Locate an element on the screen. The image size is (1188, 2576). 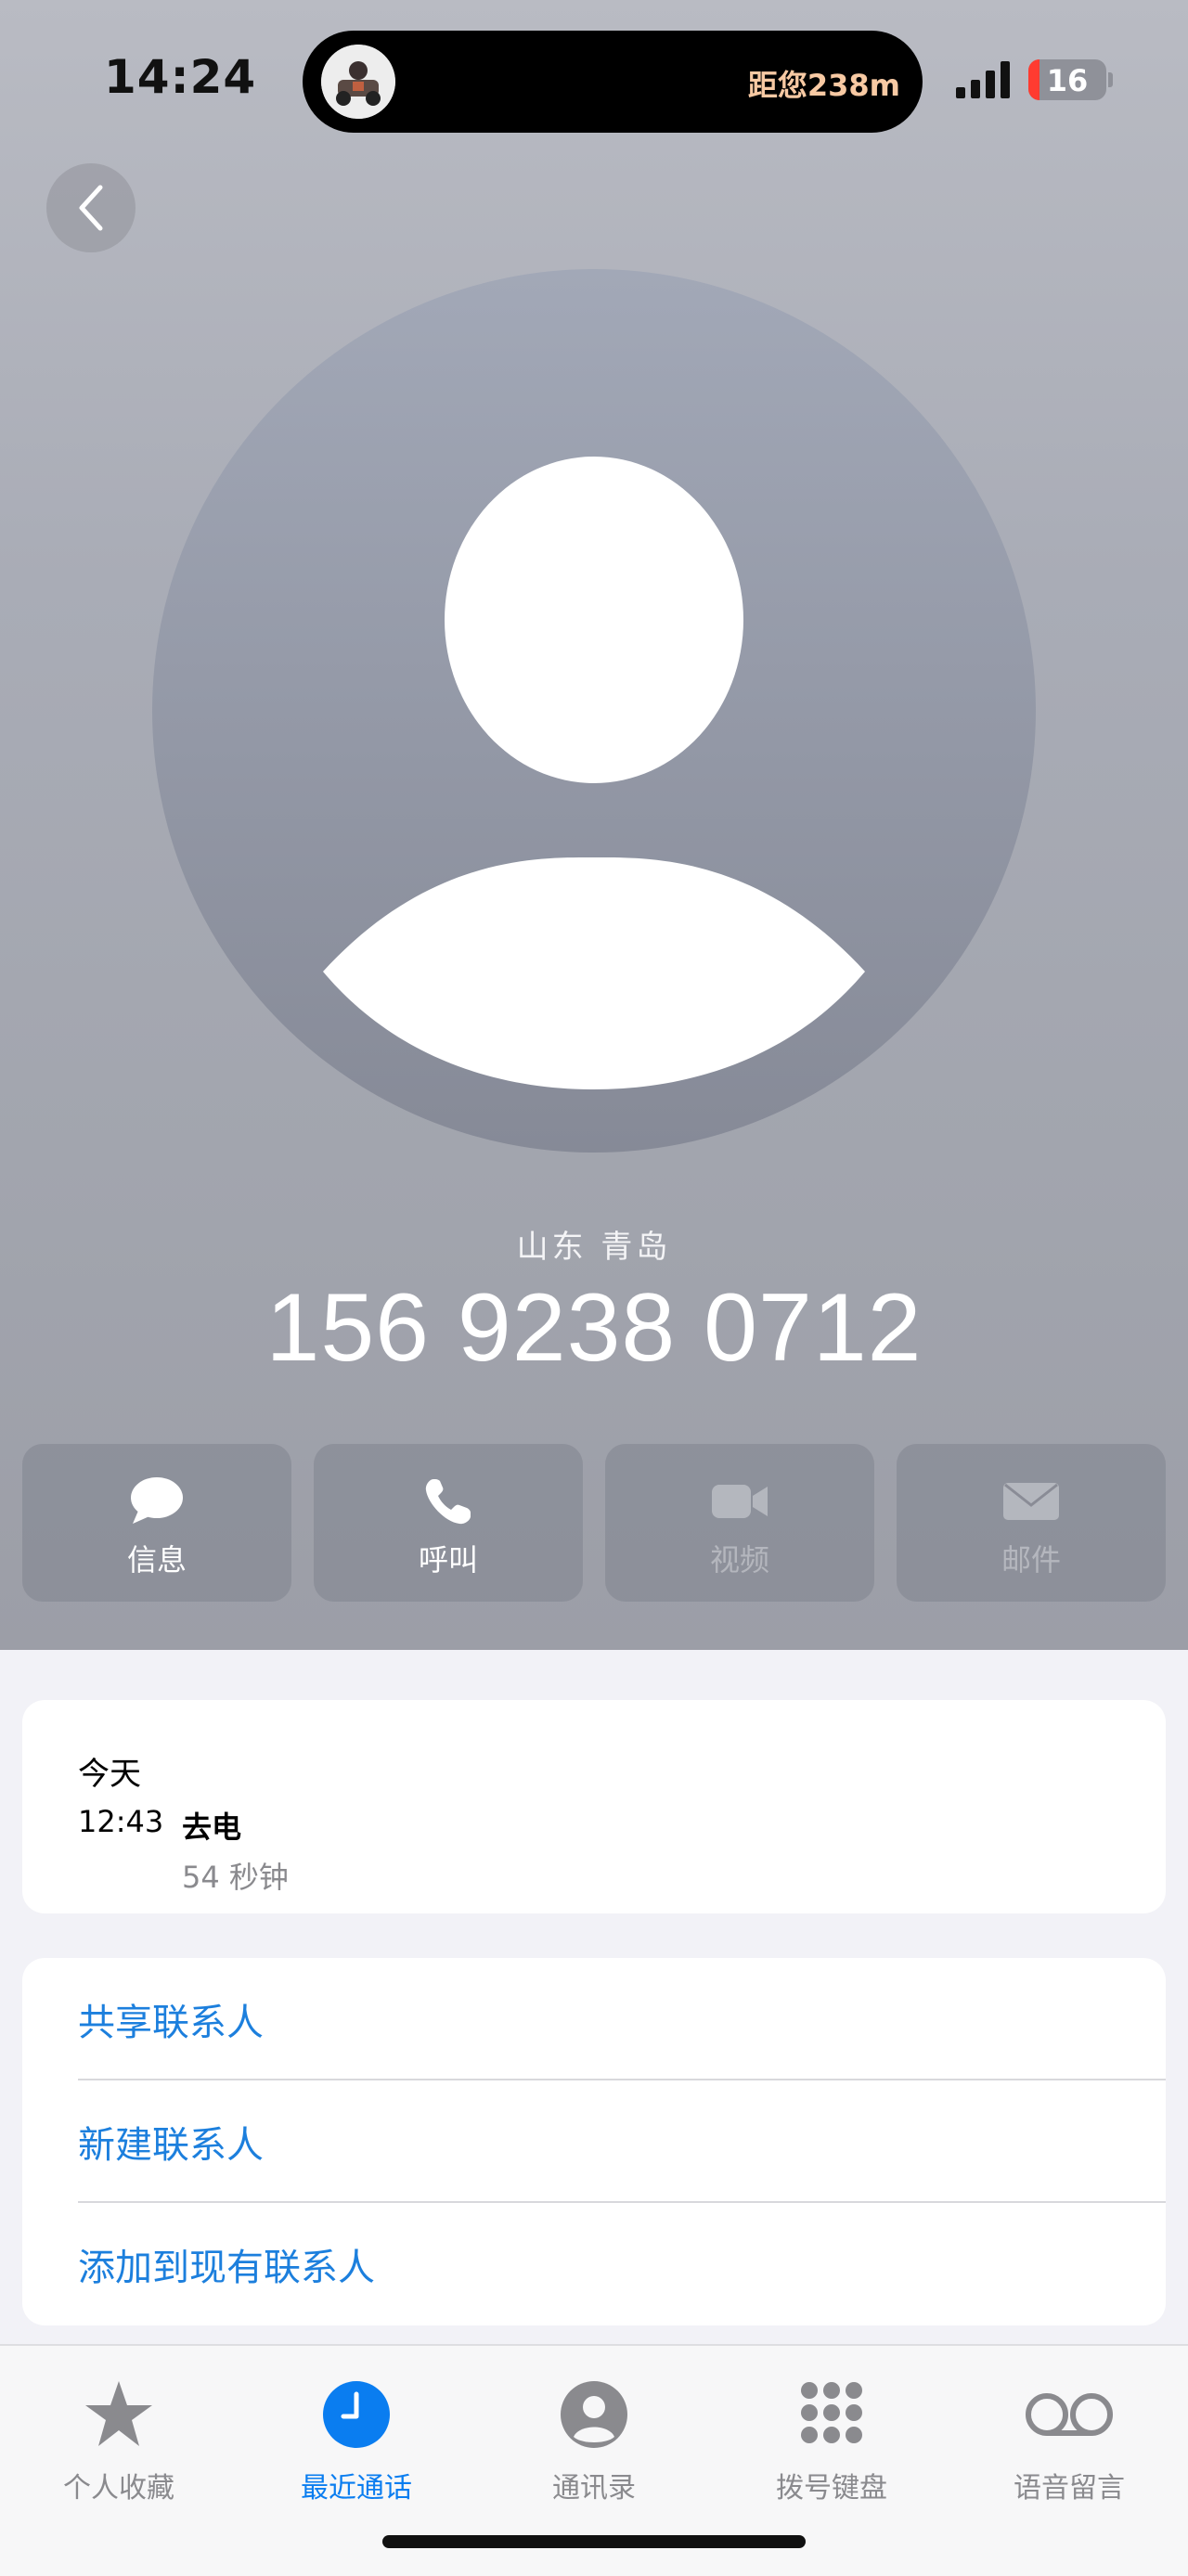
tab-voicemail: 语音留言 is located at coordinates (1069, 2434).